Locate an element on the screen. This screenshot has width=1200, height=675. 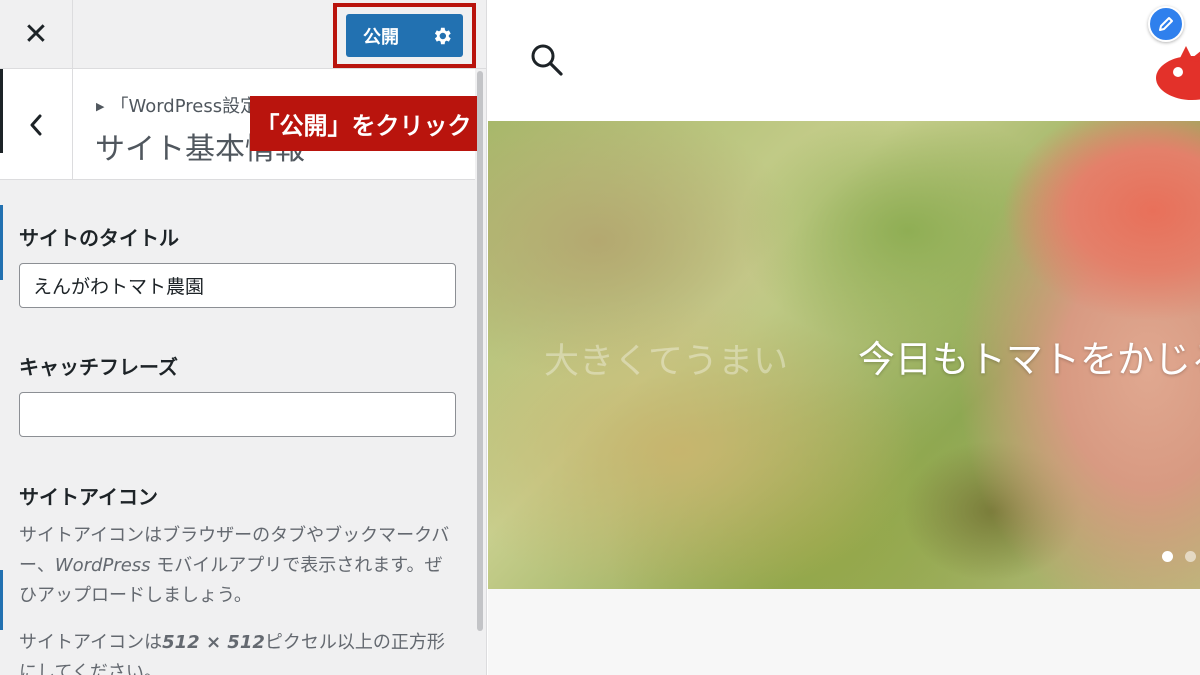
close-button: ✕ is located at coordinates (36, 34).